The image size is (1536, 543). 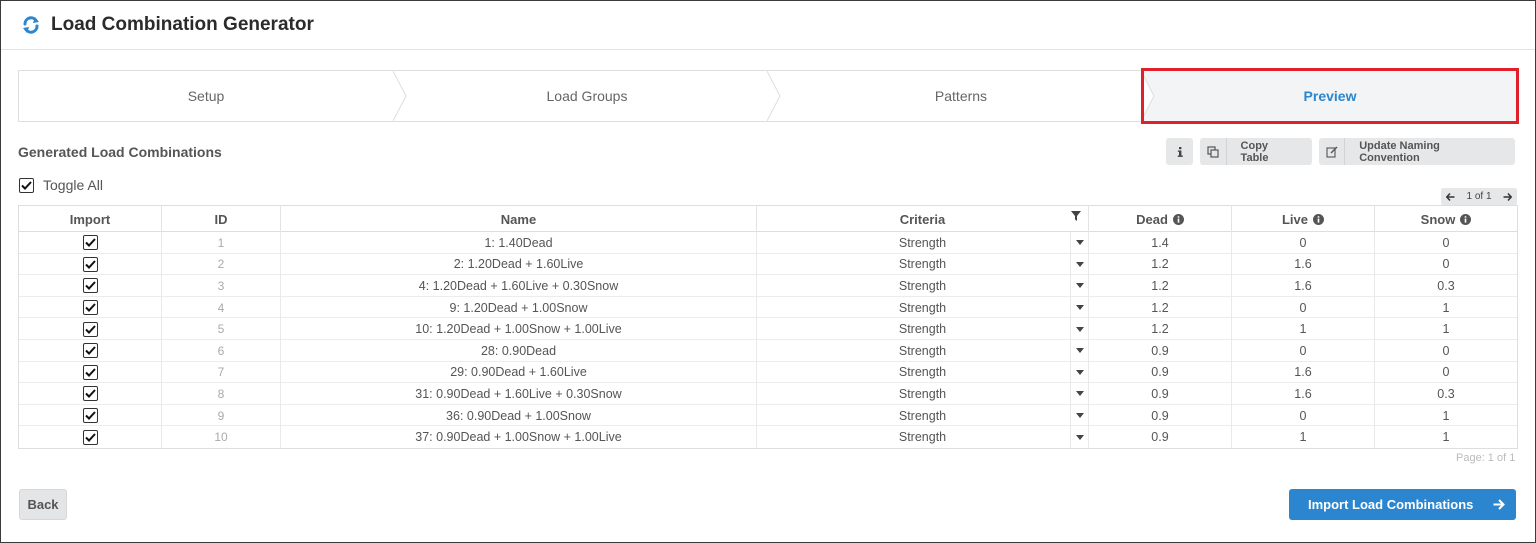 What do you see at coordinates (1179, 151) in the screenshot?
I see `info-button` at bounding box center [1179, 151].